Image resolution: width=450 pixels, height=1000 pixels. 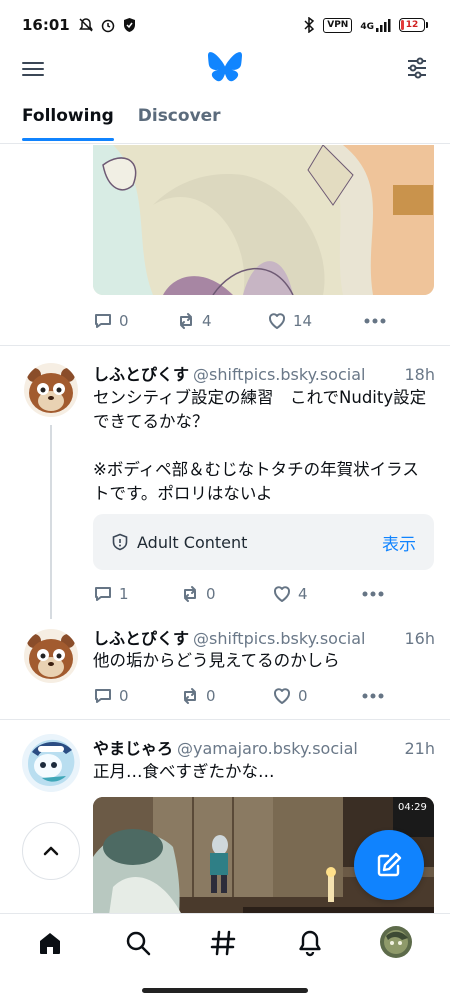 What do you see at coordinates (289, 321) in the screenshot?
I see `like-button: 14` at bounding box center [289, 321].